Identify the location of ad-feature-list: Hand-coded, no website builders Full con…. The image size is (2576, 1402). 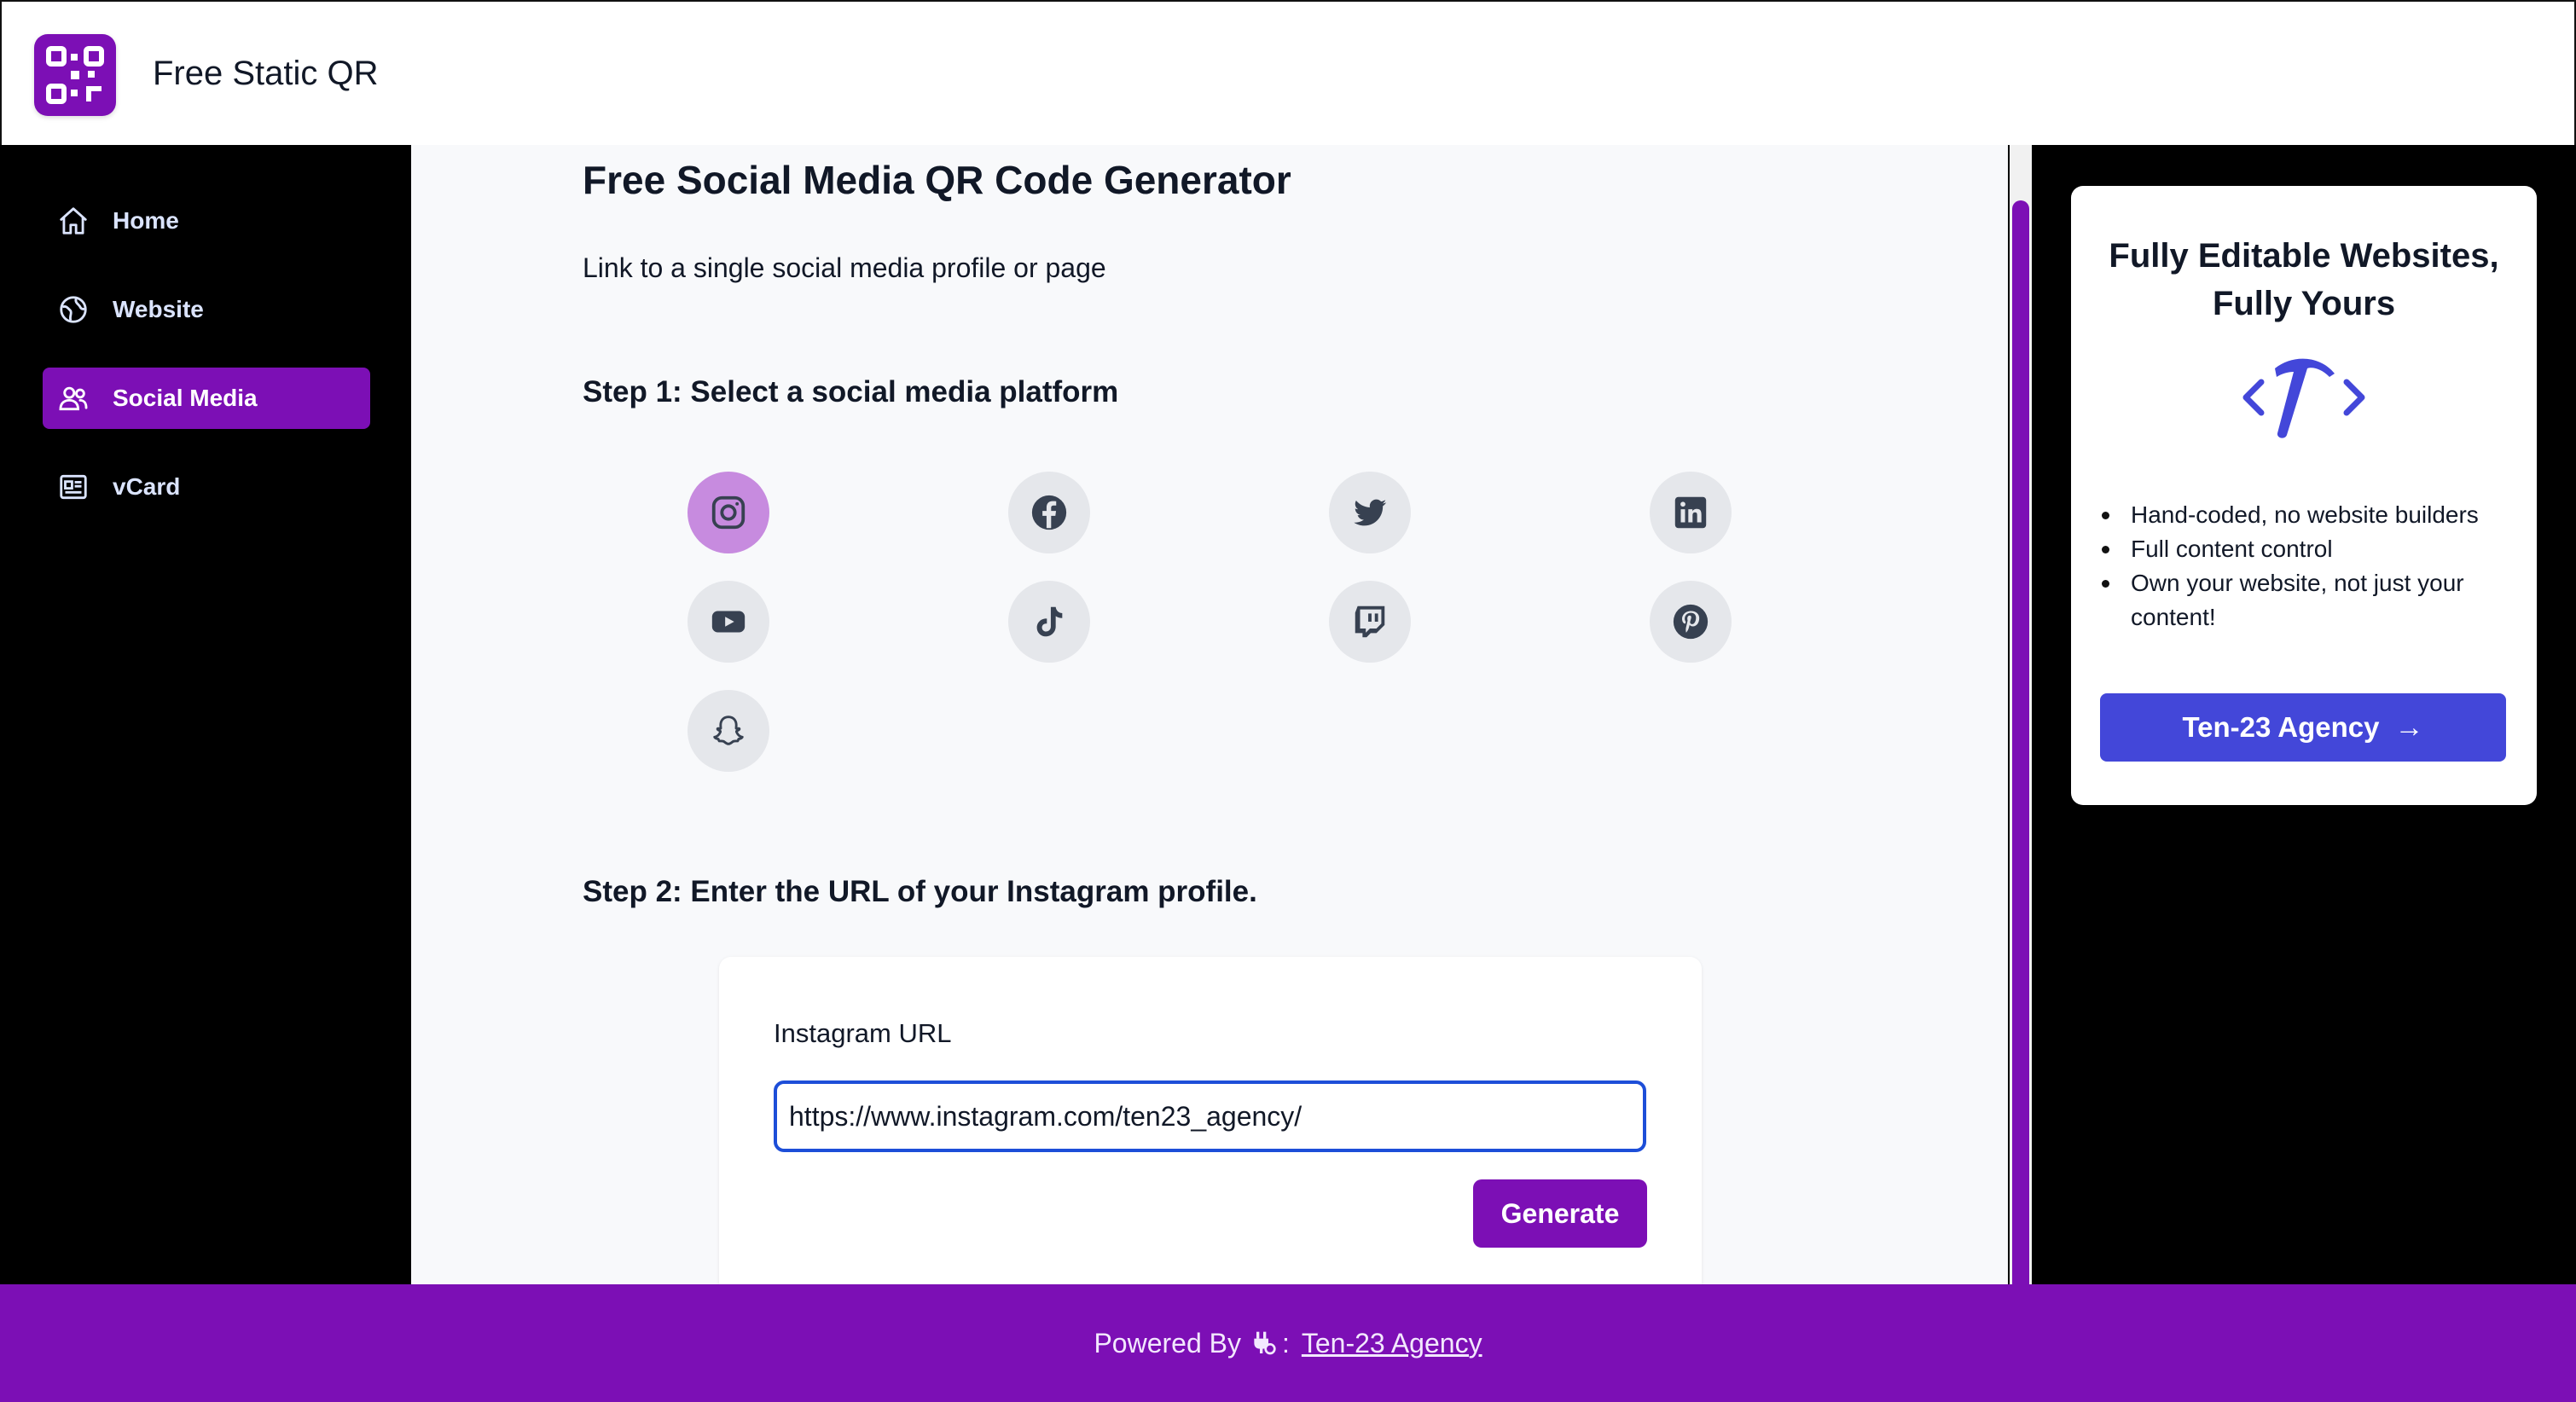
(2309, 566).